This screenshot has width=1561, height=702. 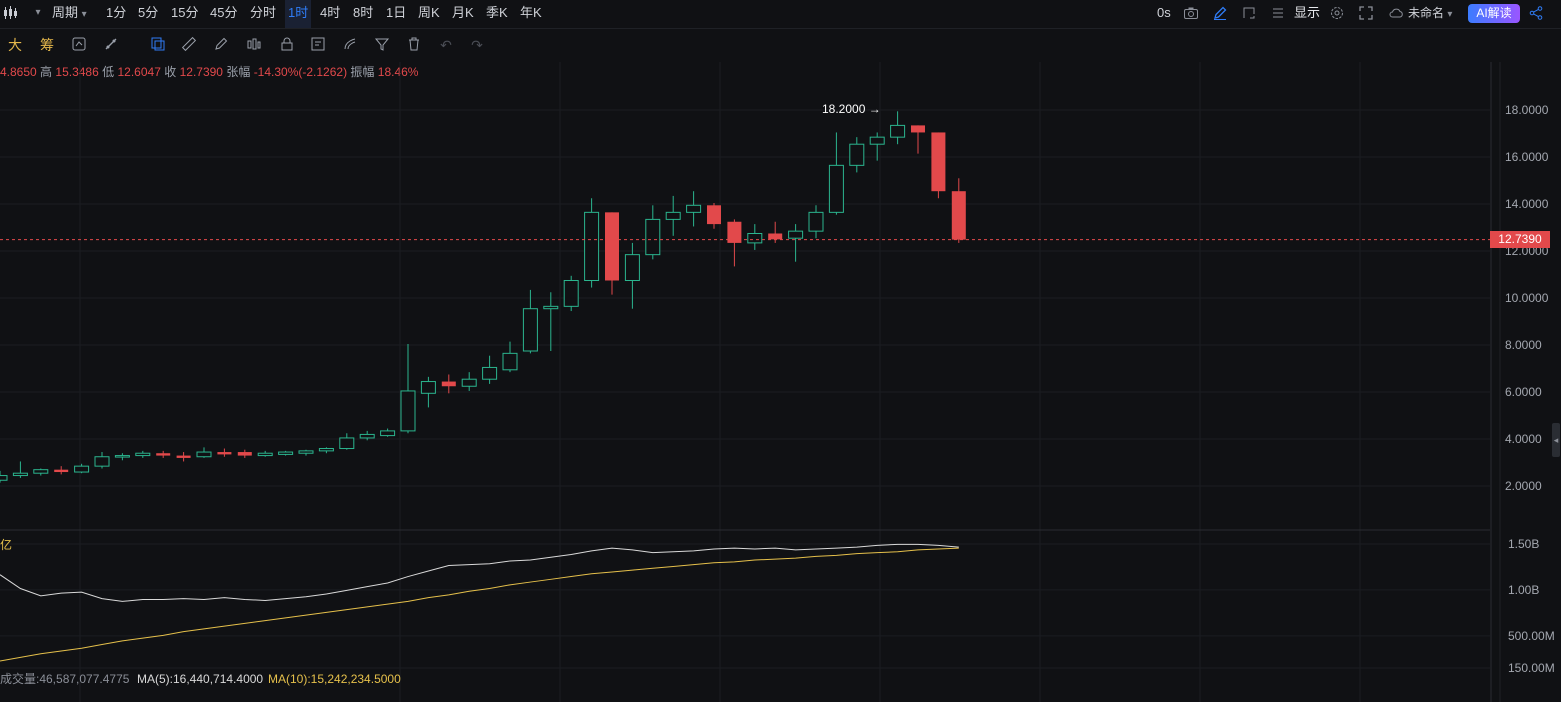 What do you see at coordinates (414, 45) in the screenshot?
I see `trash-icon` at bounding box center [414, 45].